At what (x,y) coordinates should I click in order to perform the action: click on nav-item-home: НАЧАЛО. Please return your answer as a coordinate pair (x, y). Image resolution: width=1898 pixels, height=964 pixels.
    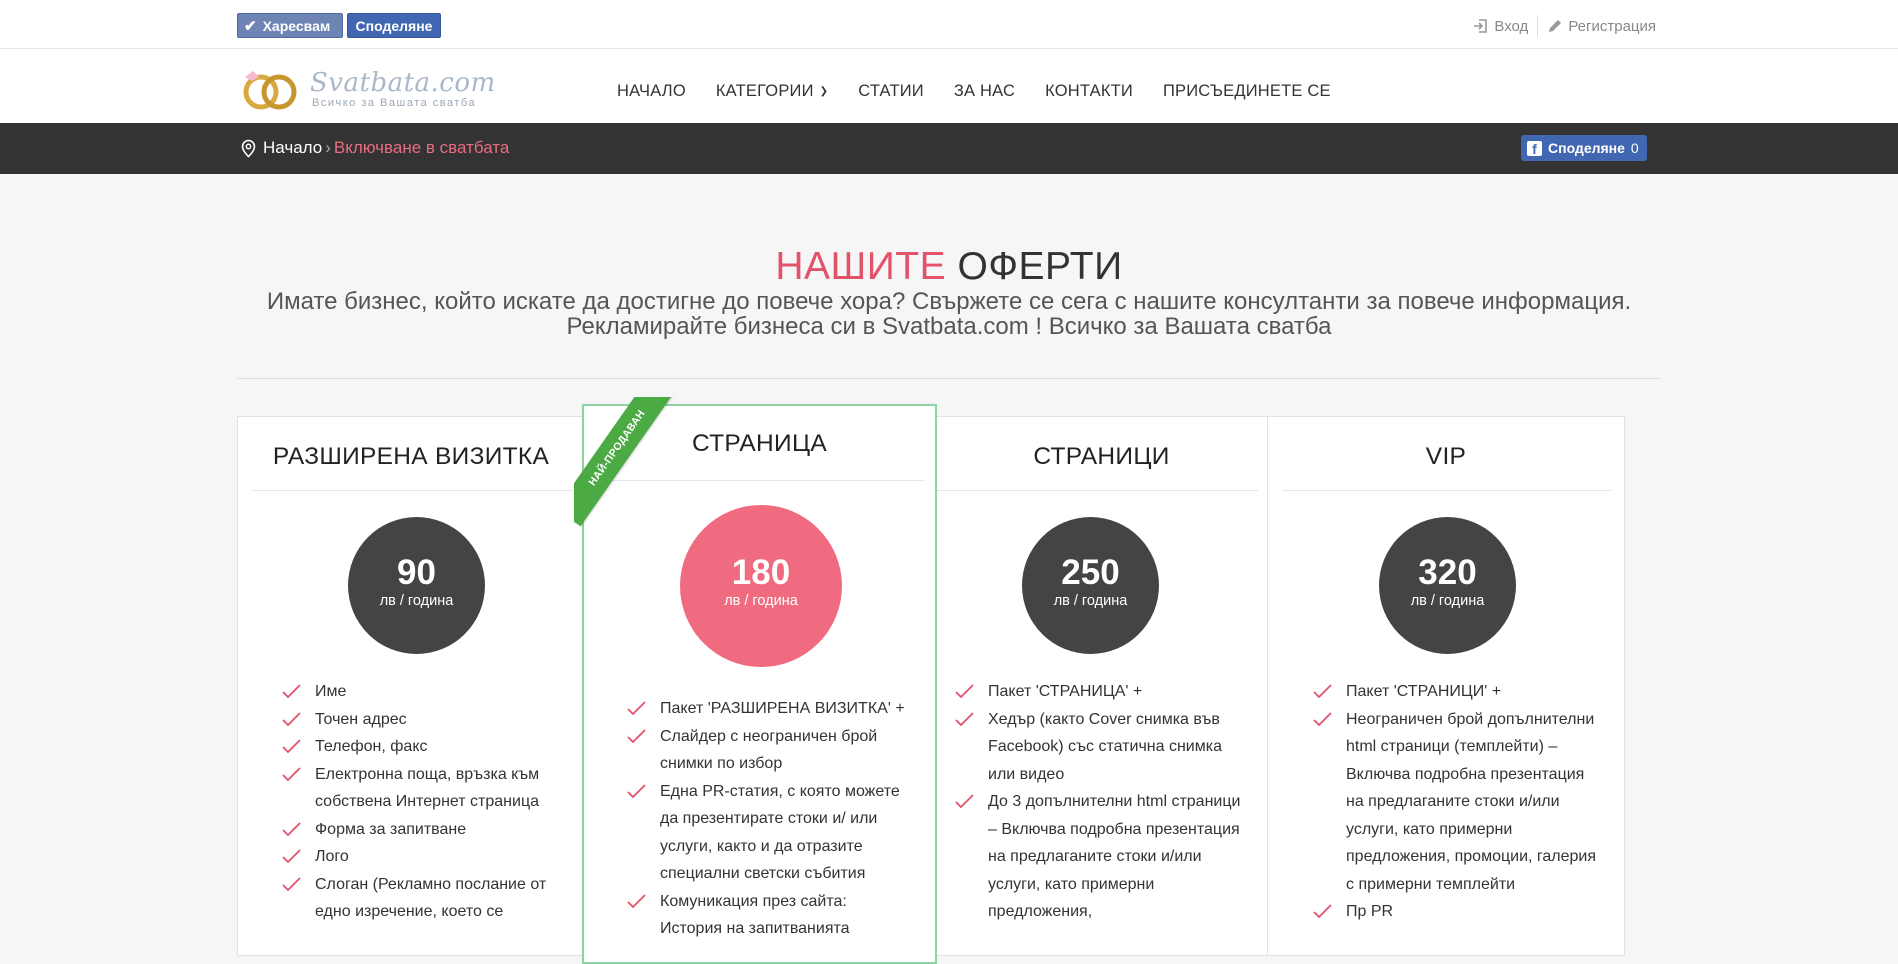
    Looking at the image, I should click on (651, 91).